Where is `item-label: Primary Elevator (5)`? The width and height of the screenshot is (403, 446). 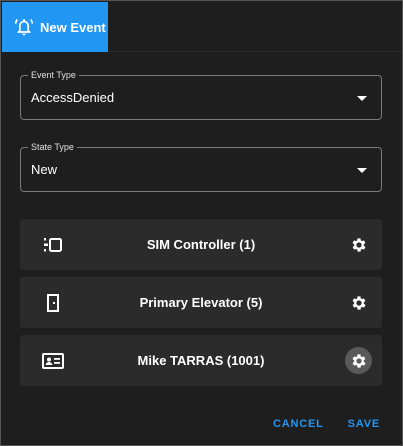 item-label: Primary Elevator (5) is located at coordinates (201, 302).